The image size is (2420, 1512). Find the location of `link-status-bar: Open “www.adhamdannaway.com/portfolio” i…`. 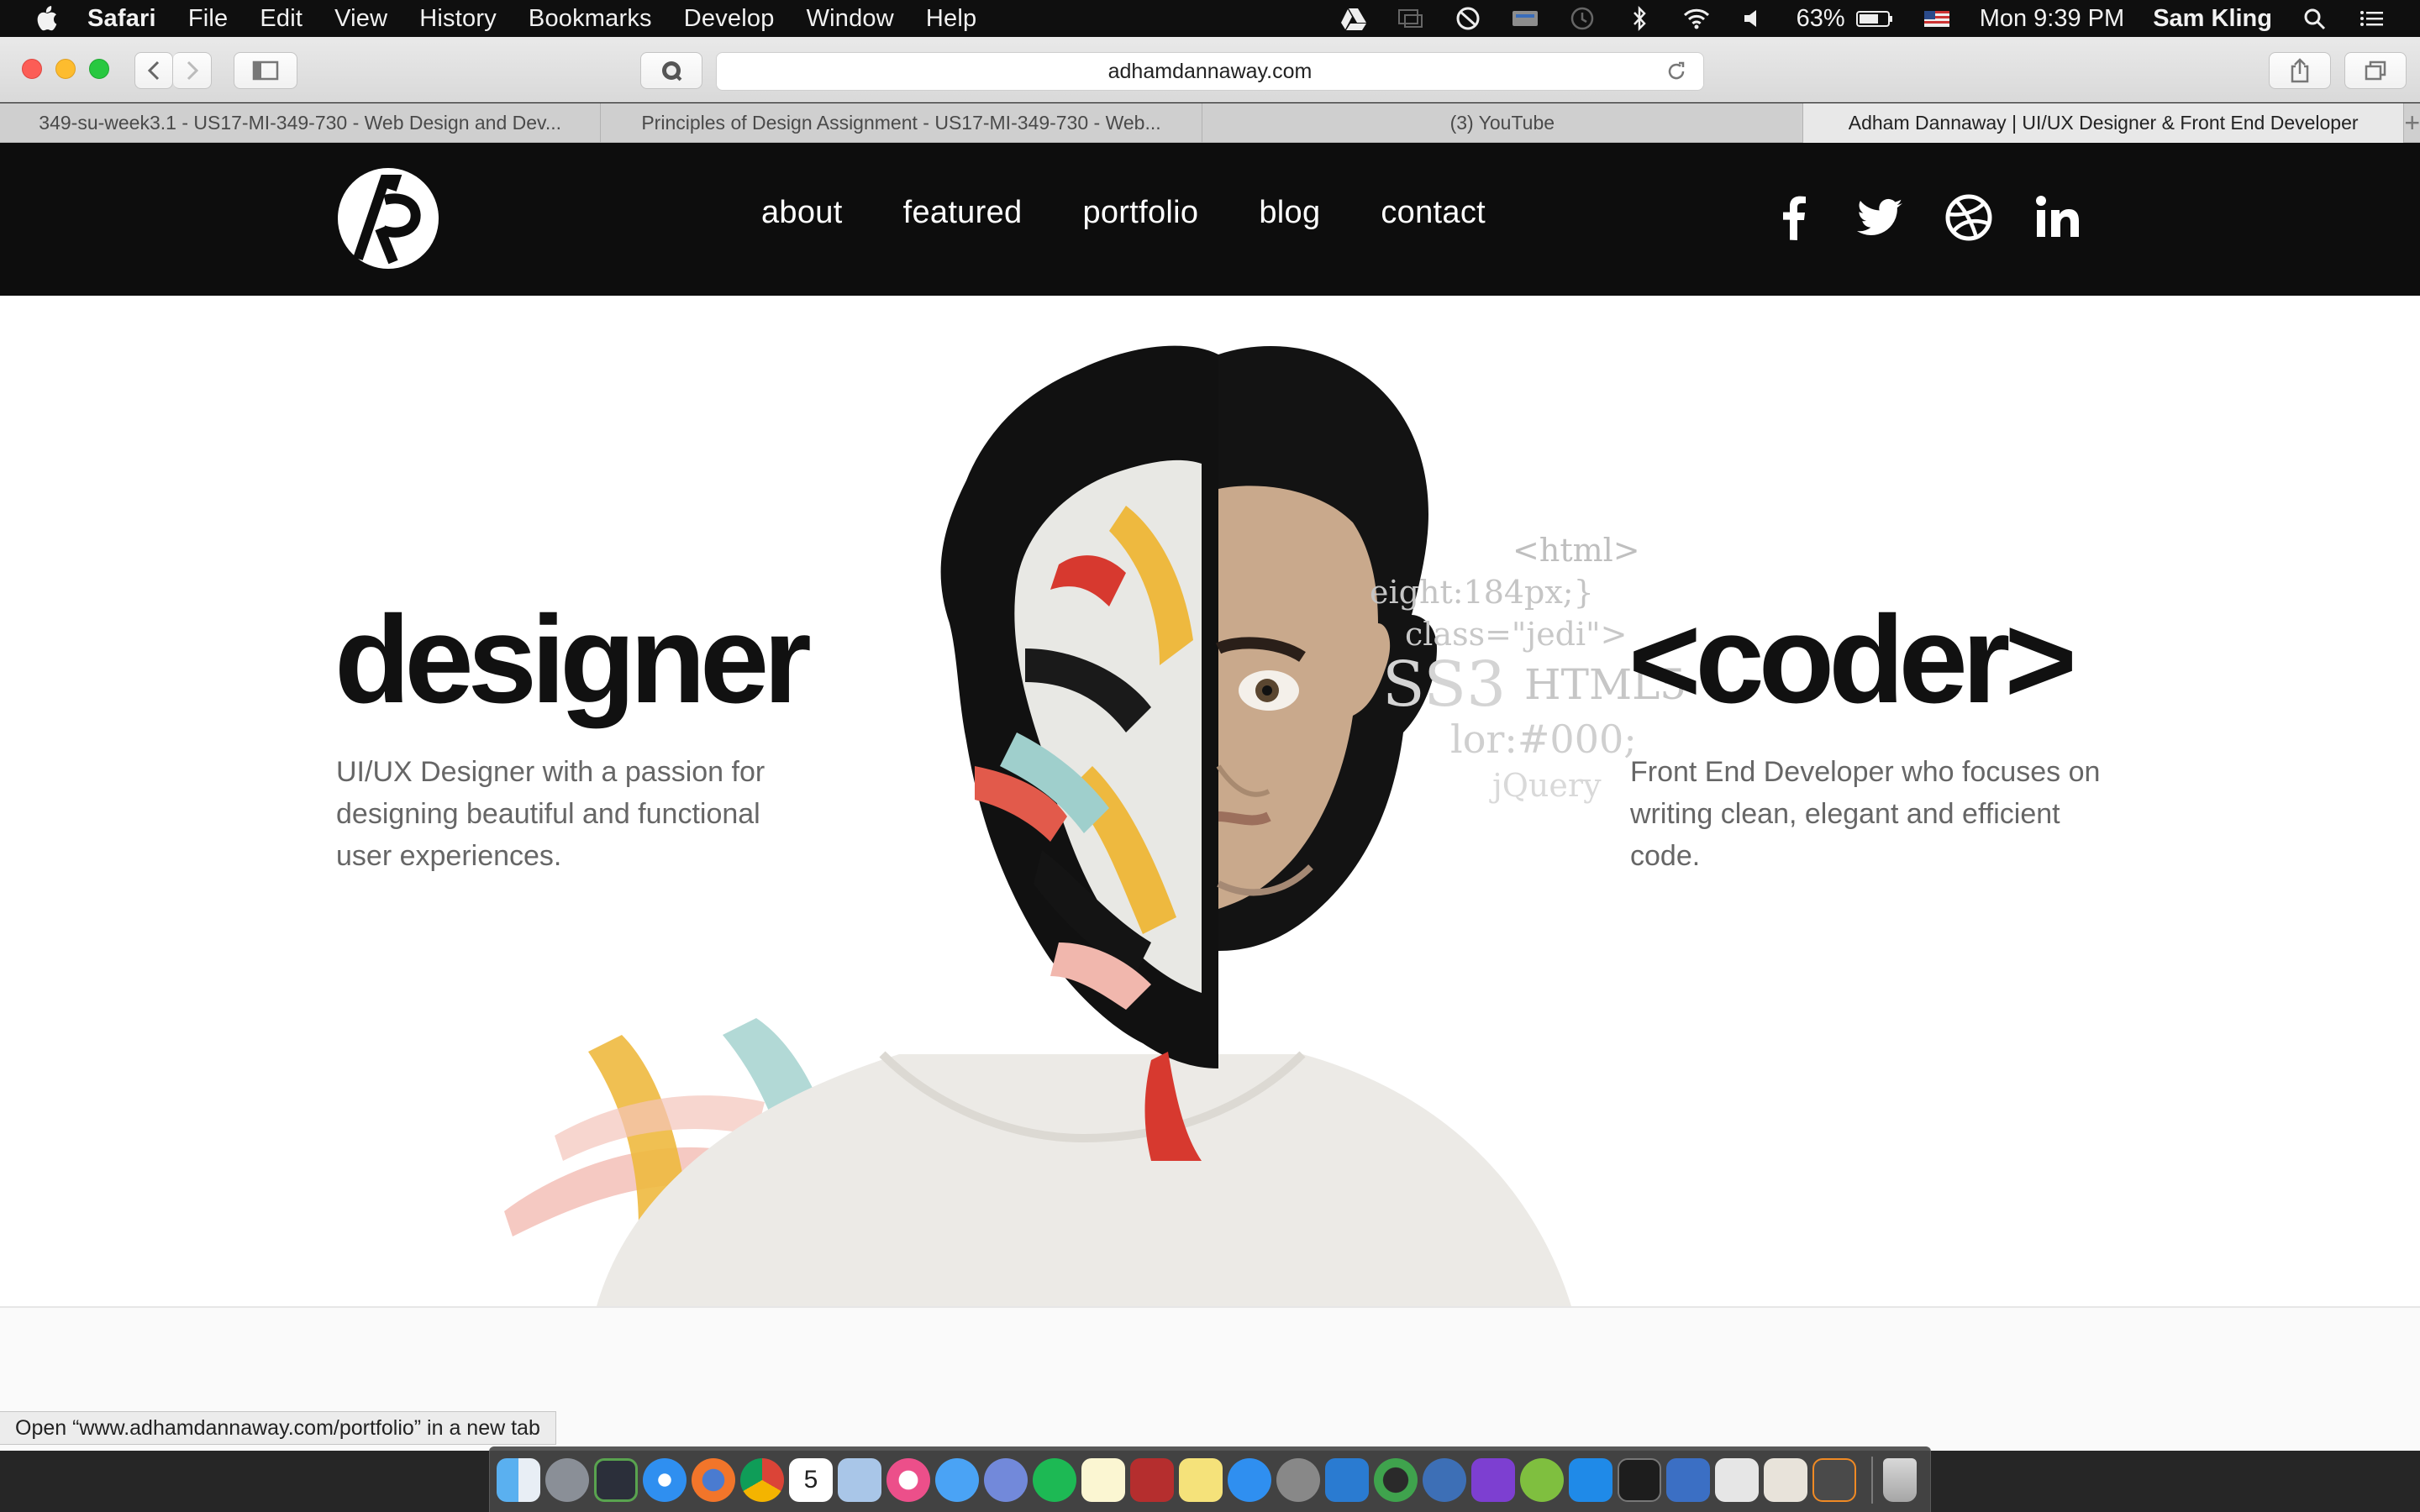

link-status-bar: Open “www.adhamdannaway.com/portfolio” i… is located at coordinates (278, 1428).